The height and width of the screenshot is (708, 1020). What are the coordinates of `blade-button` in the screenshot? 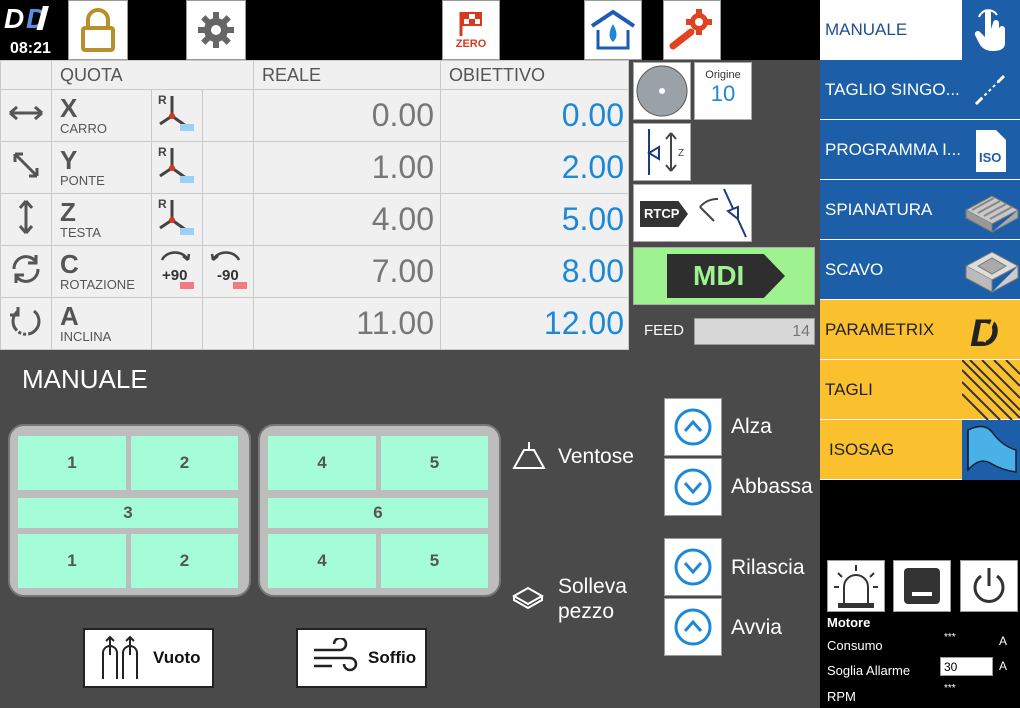 It's located at (662, 91).